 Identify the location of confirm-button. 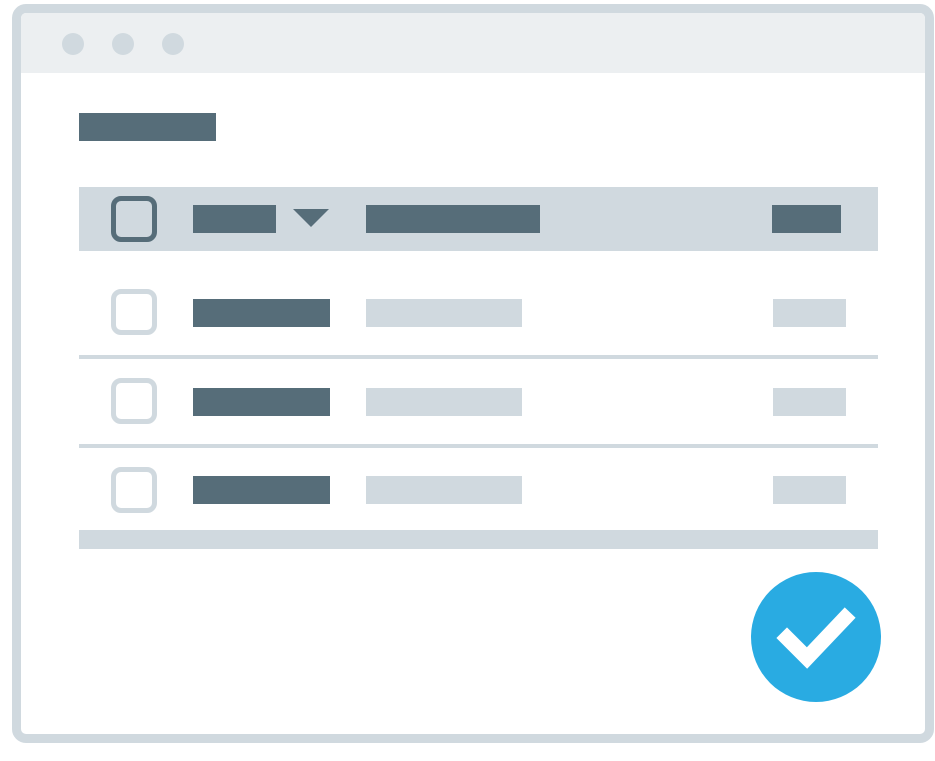
(816, 637).